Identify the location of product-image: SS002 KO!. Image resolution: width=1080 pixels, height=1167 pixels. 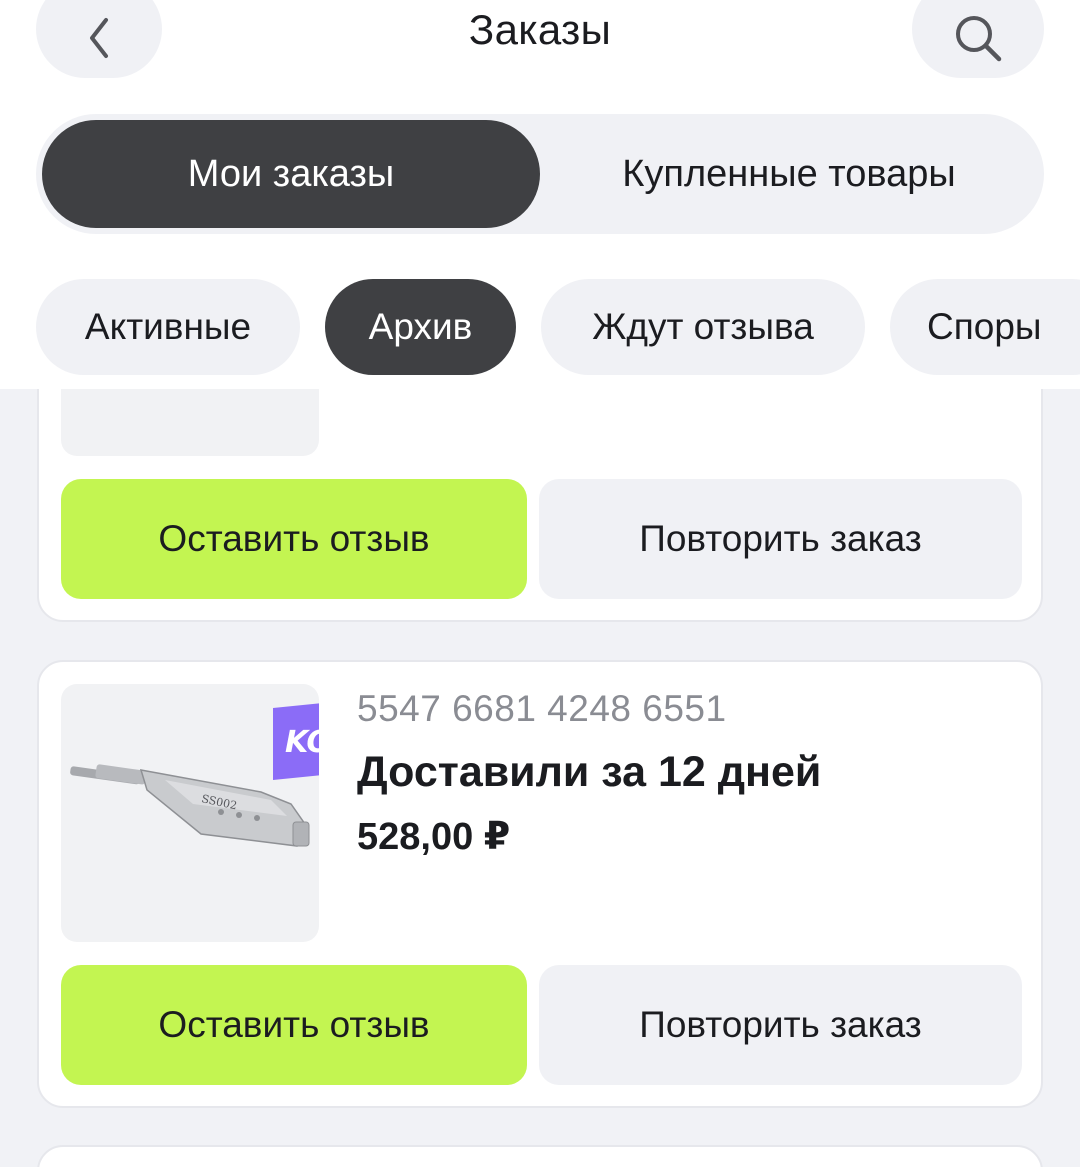
(190, 813).